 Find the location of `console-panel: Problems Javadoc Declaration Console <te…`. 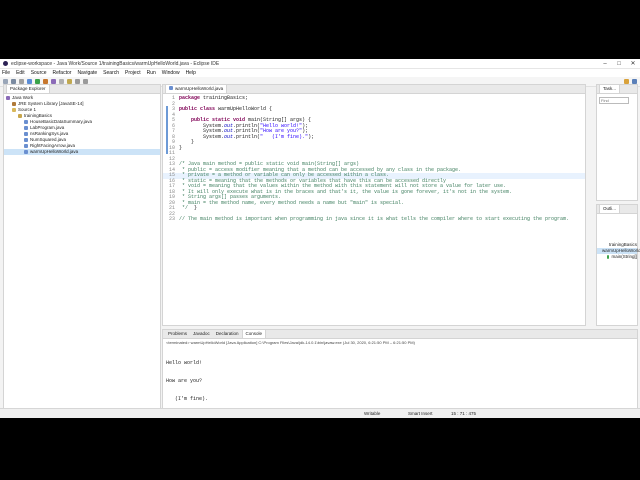

console-panel: Problems Javadoc Declaration Console <te… is located at coordinates (400, 369).